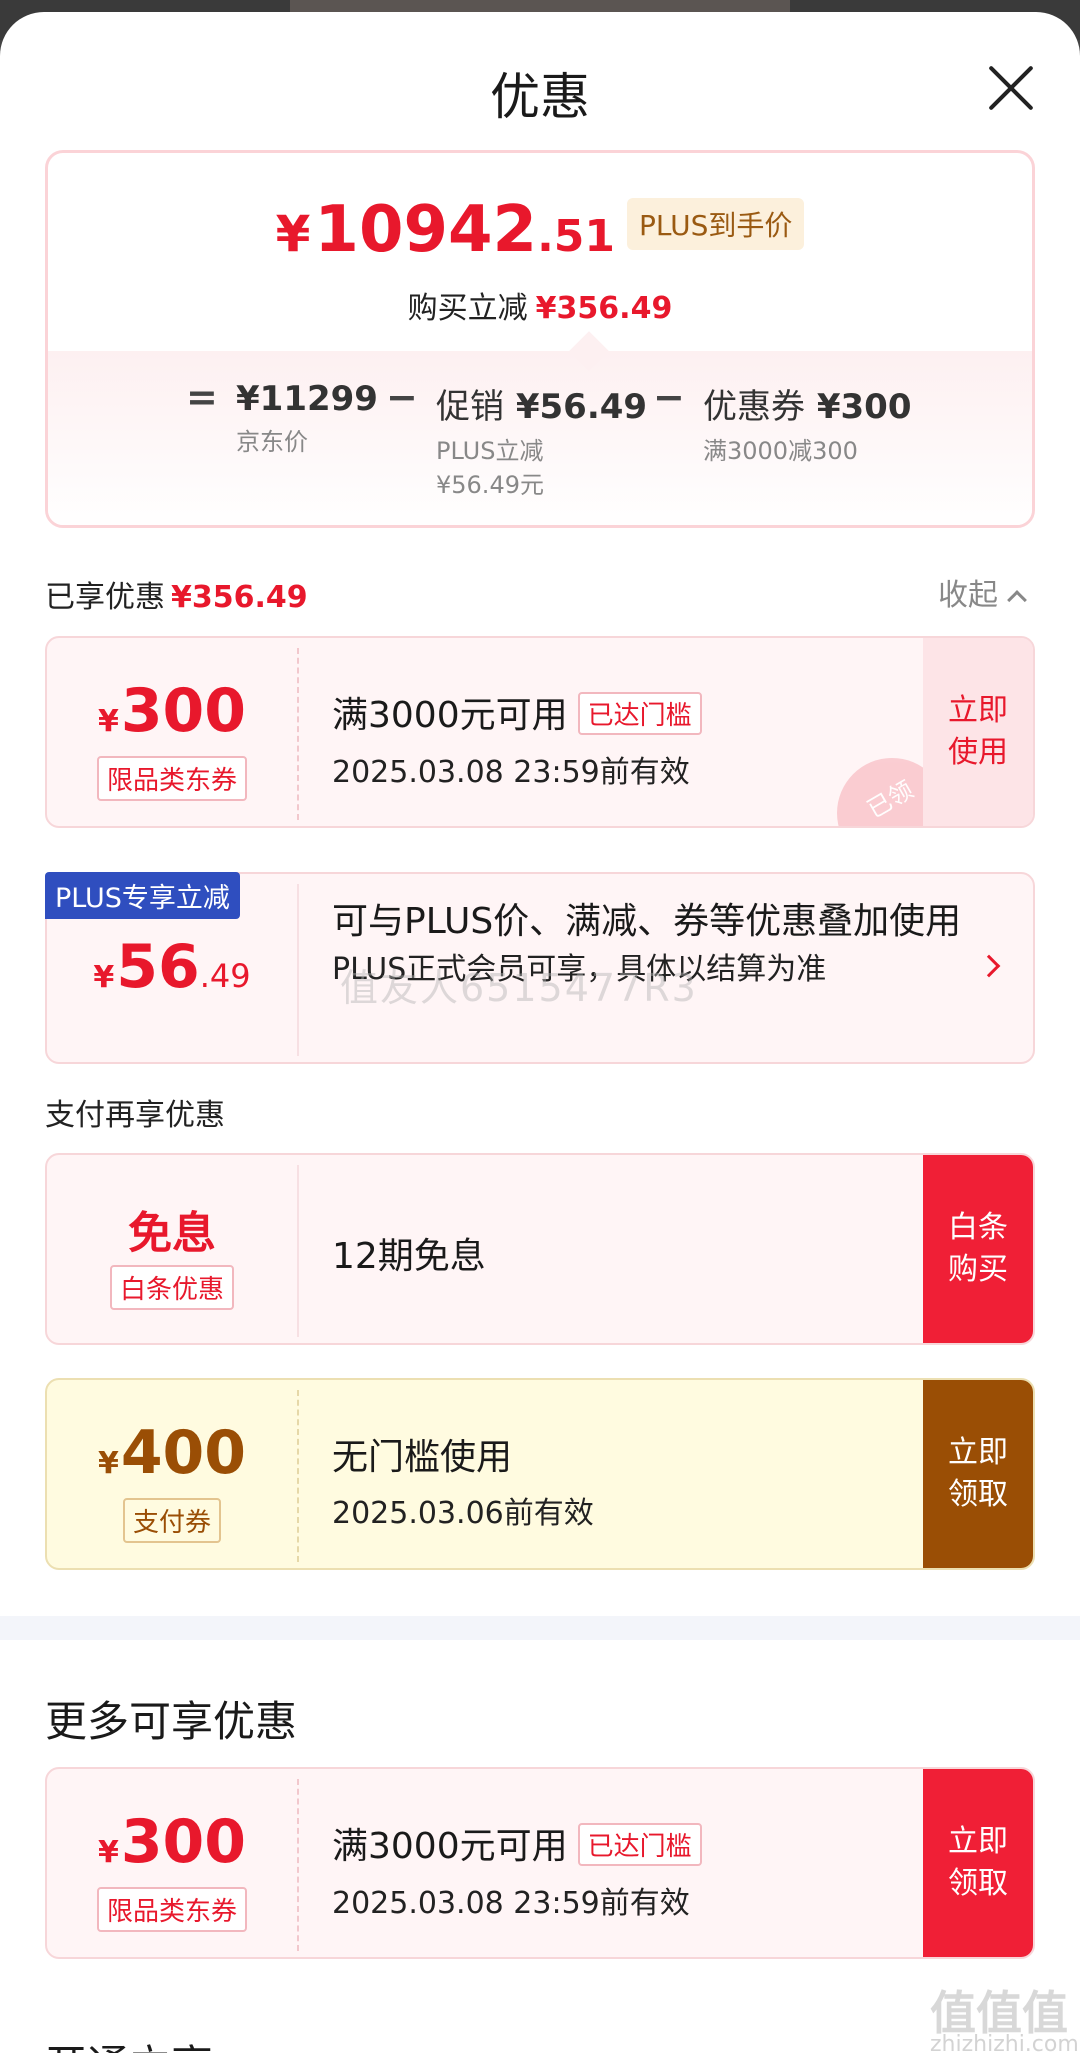 Image resolution: width=1080 pixels, height=2053 pixels. What do you see at coordinates (490, 451) in the screenshot?
I see `promo-sub-label: PLUS立减` at bounding box center [490, 451].